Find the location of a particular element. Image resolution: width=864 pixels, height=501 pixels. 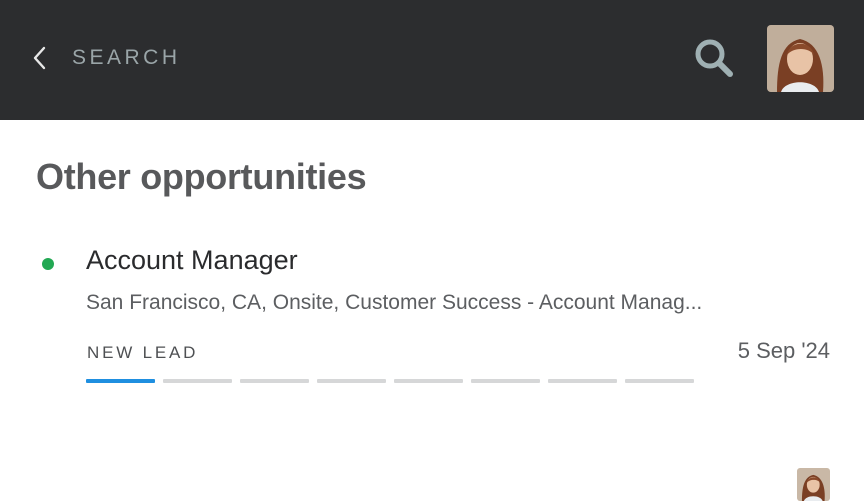

job-title: Account Manager is located at coordinates (192, 260).